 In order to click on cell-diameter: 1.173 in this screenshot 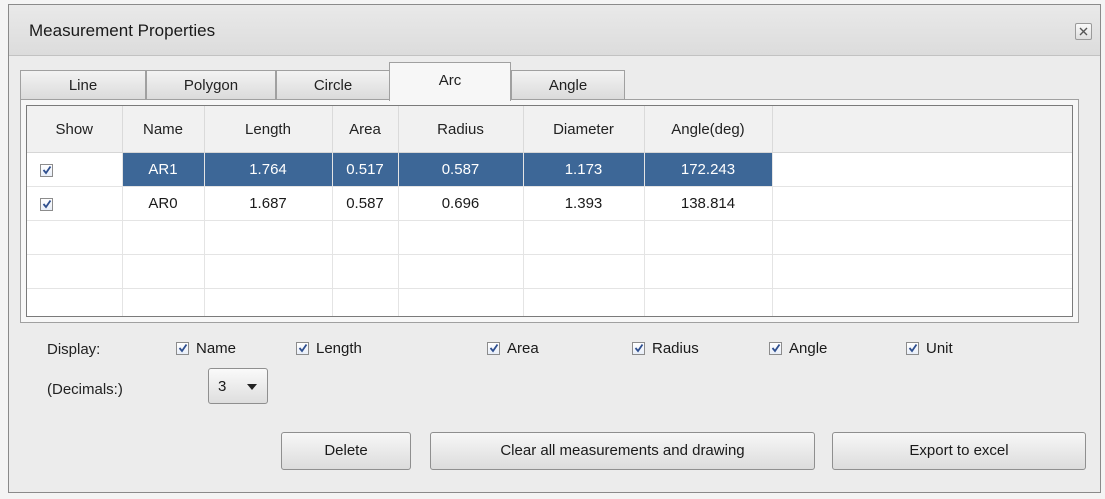, I will do `click(583, 169)`.